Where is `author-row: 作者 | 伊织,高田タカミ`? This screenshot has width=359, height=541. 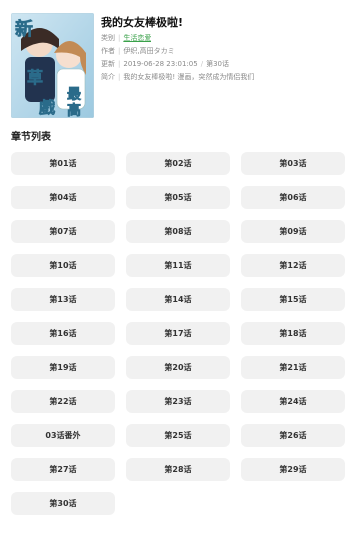
author-row: 作者 | 伊织,高田タカミ is located at coordinates (138, 51).